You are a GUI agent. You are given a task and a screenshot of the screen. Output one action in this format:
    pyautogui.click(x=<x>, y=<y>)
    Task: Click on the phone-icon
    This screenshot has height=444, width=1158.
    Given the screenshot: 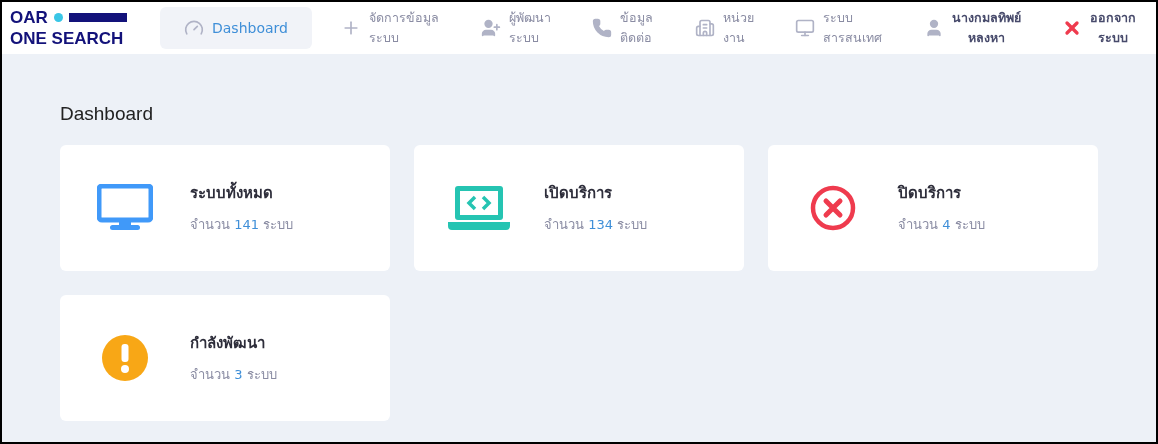 What is the action you would take?
    pyautogui.click(x=602, y=28)
    